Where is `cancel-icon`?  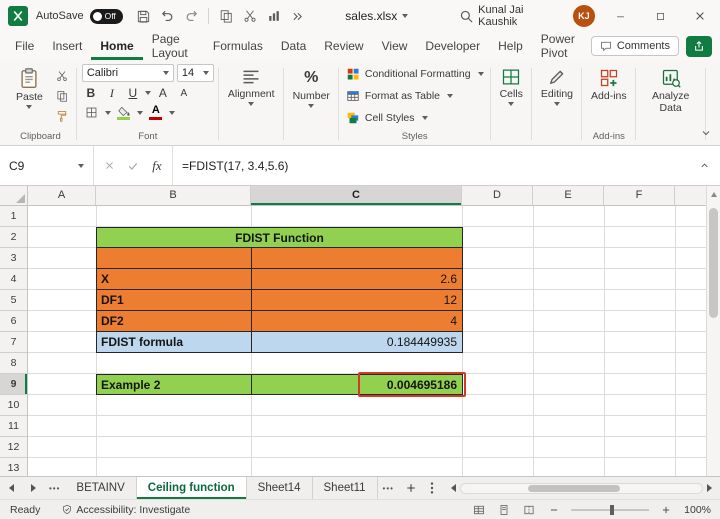
cancel-icon is located at coordinates (109, 166).